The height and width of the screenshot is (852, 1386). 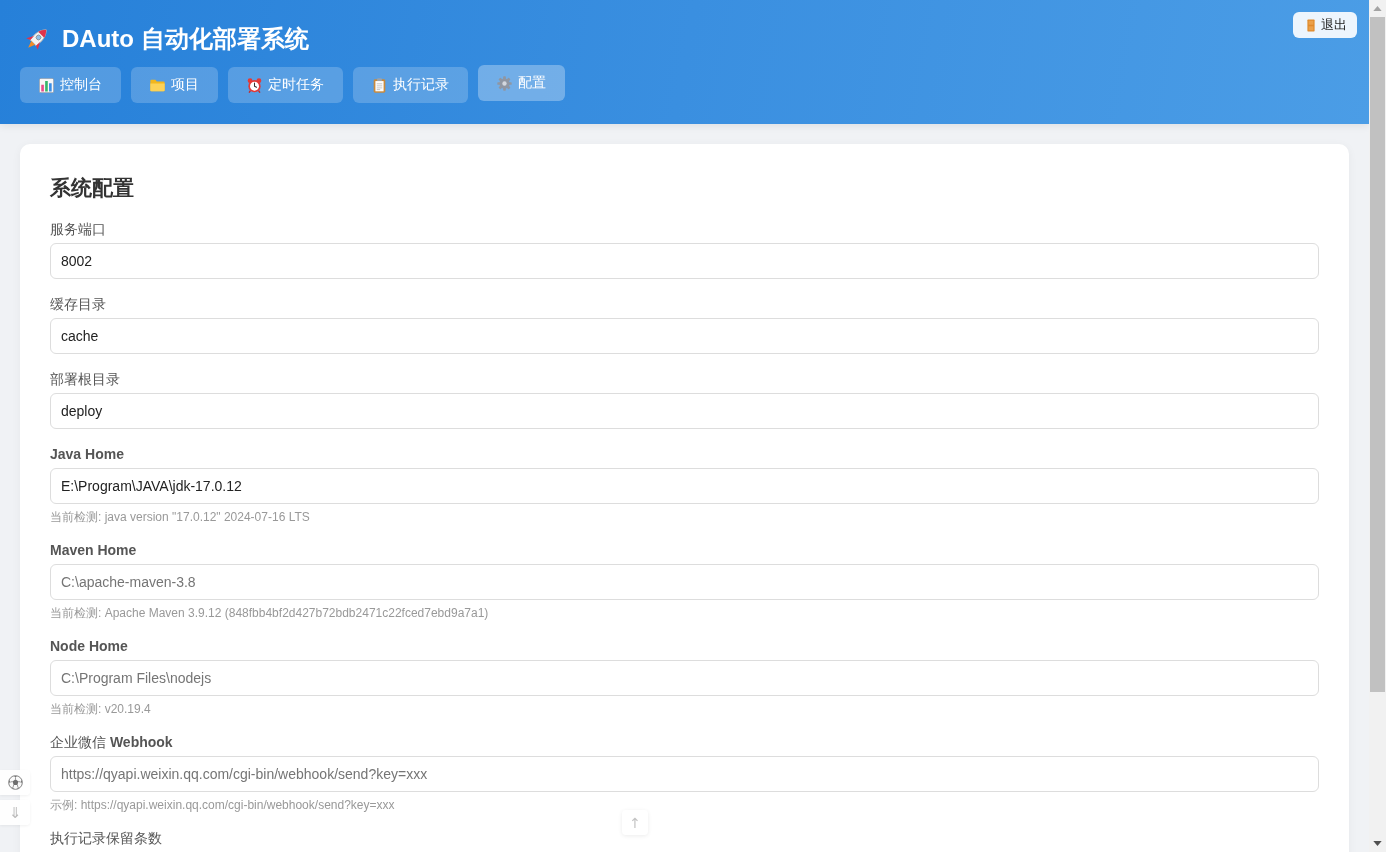 What do you see at coordinates (92, 188) in the screenshot?
I see `section-title: 系统配置` at bounding box center [92, 188].